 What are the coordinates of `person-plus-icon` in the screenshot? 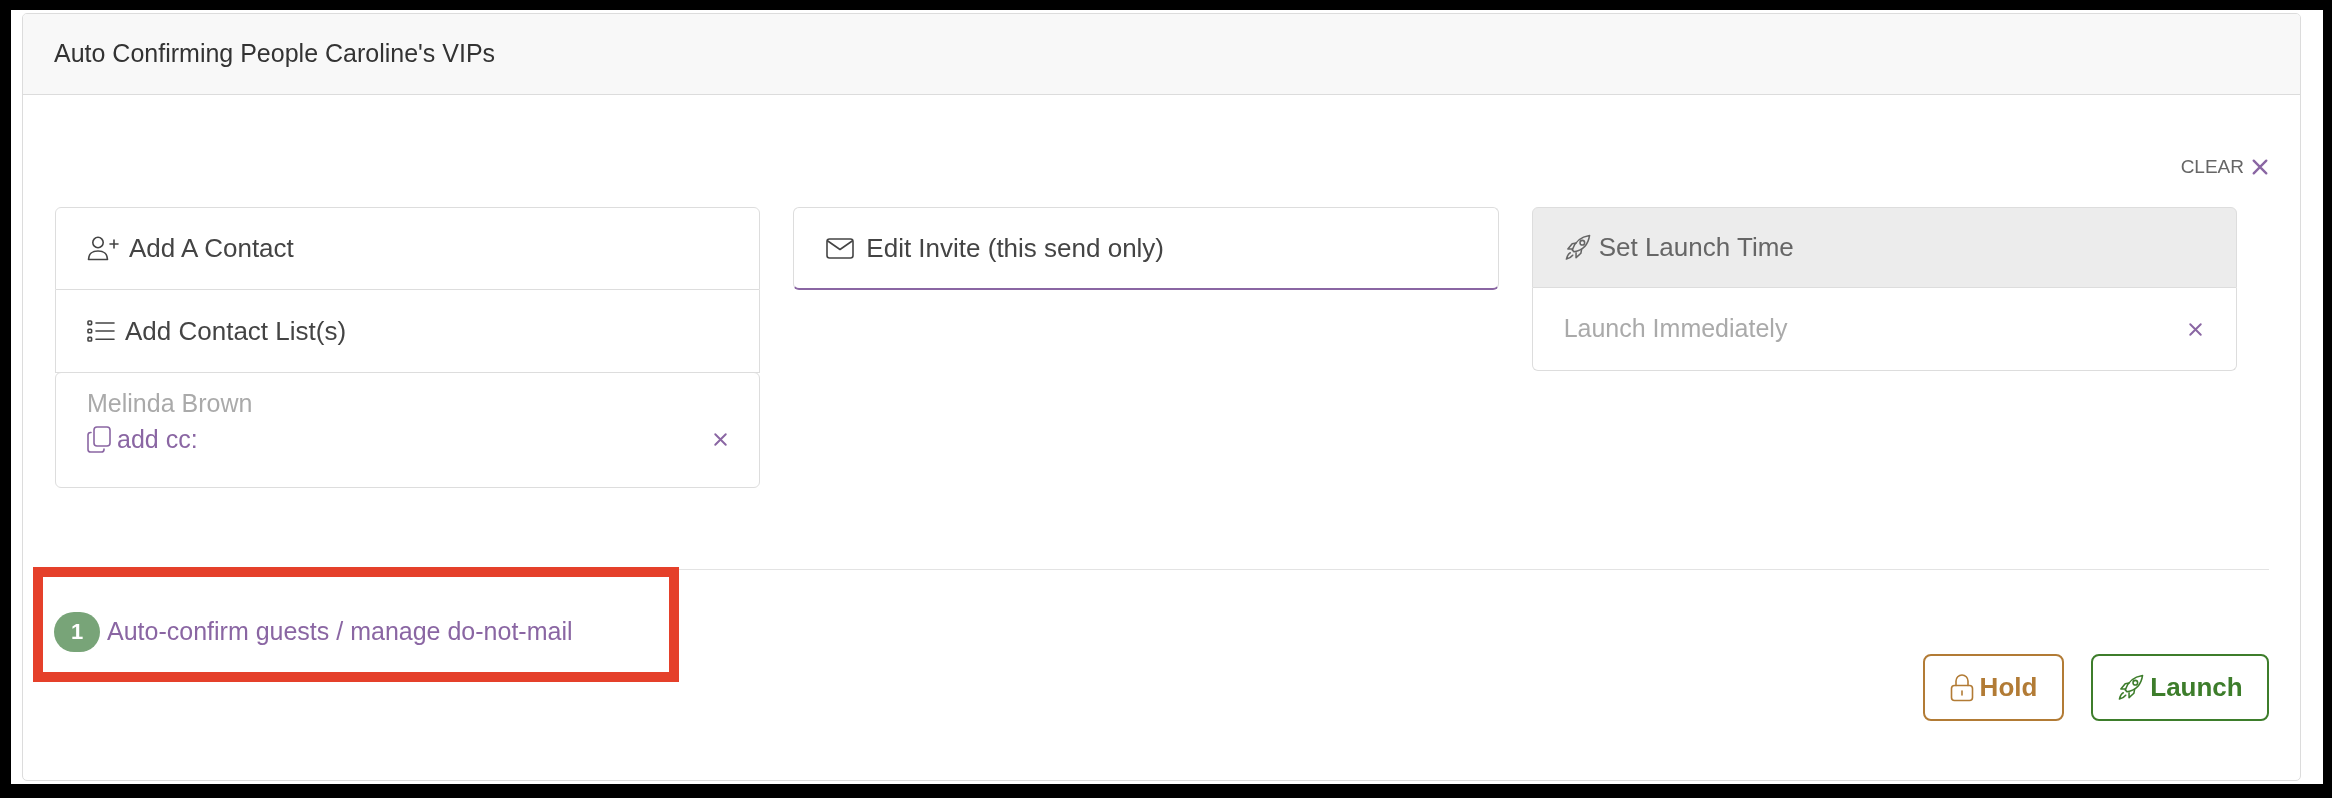 It's located at (103, 248).